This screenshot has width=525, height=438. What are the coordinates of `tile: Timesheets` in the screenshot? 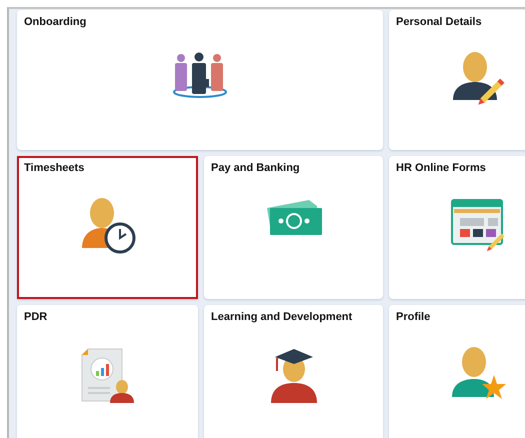 It's located at (107, 227).